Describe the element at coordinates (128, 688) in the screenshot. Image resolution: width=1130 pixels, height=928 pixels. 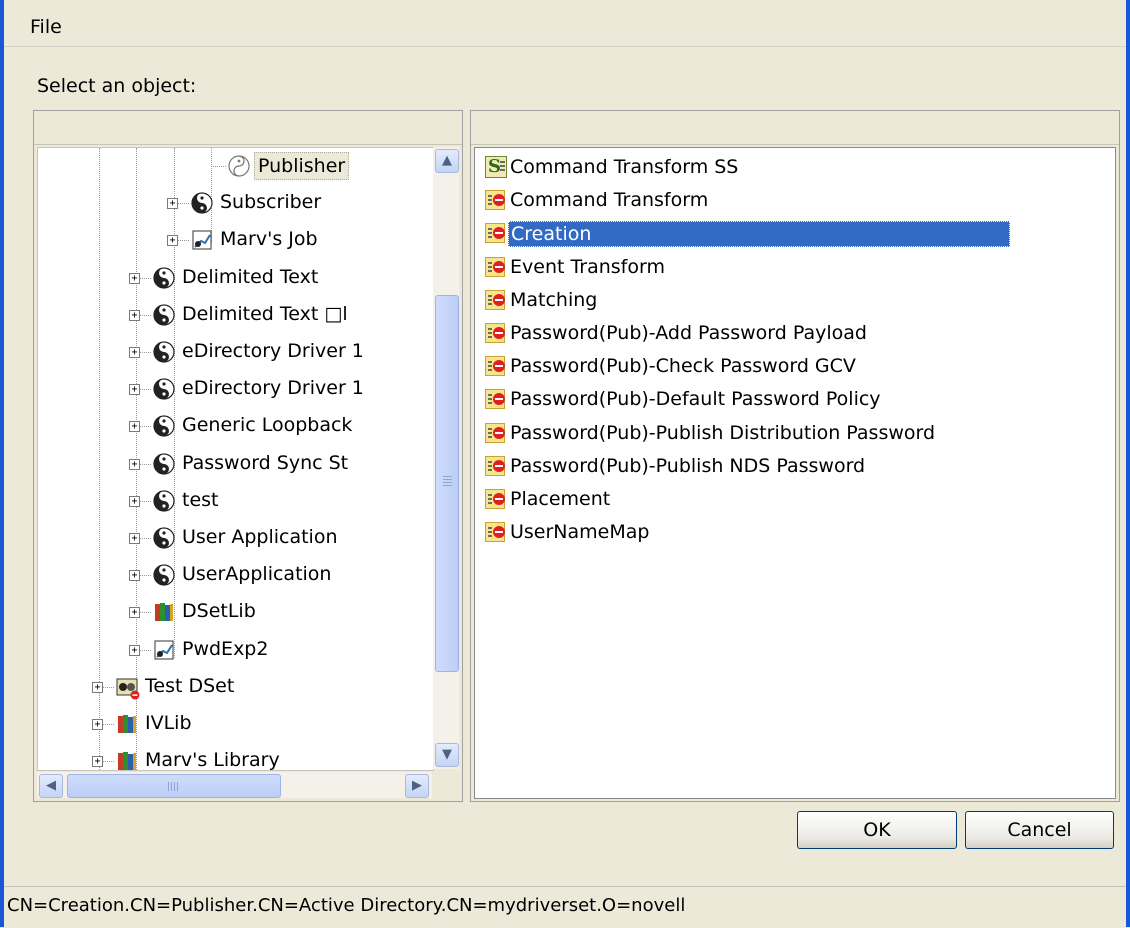
I see `driver-set-icon` at that location.